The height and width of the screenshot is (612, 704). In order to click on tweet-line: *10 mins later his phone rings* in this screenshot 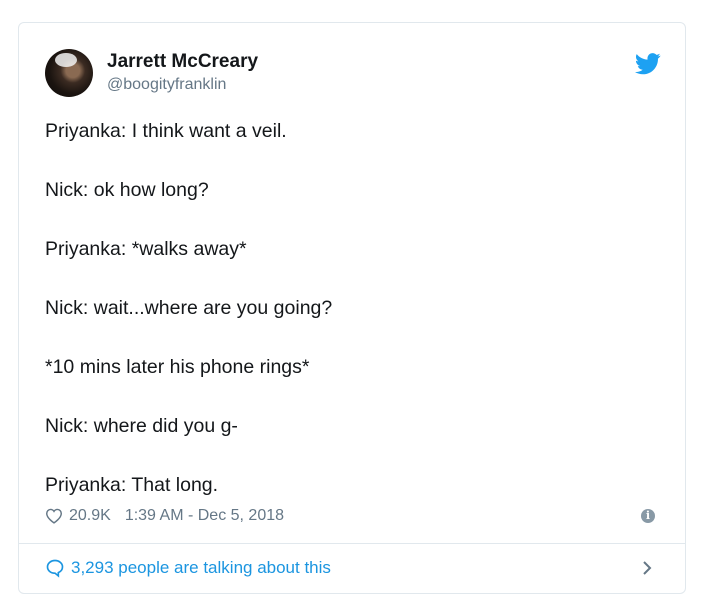, I will do `click(177, 367)`.